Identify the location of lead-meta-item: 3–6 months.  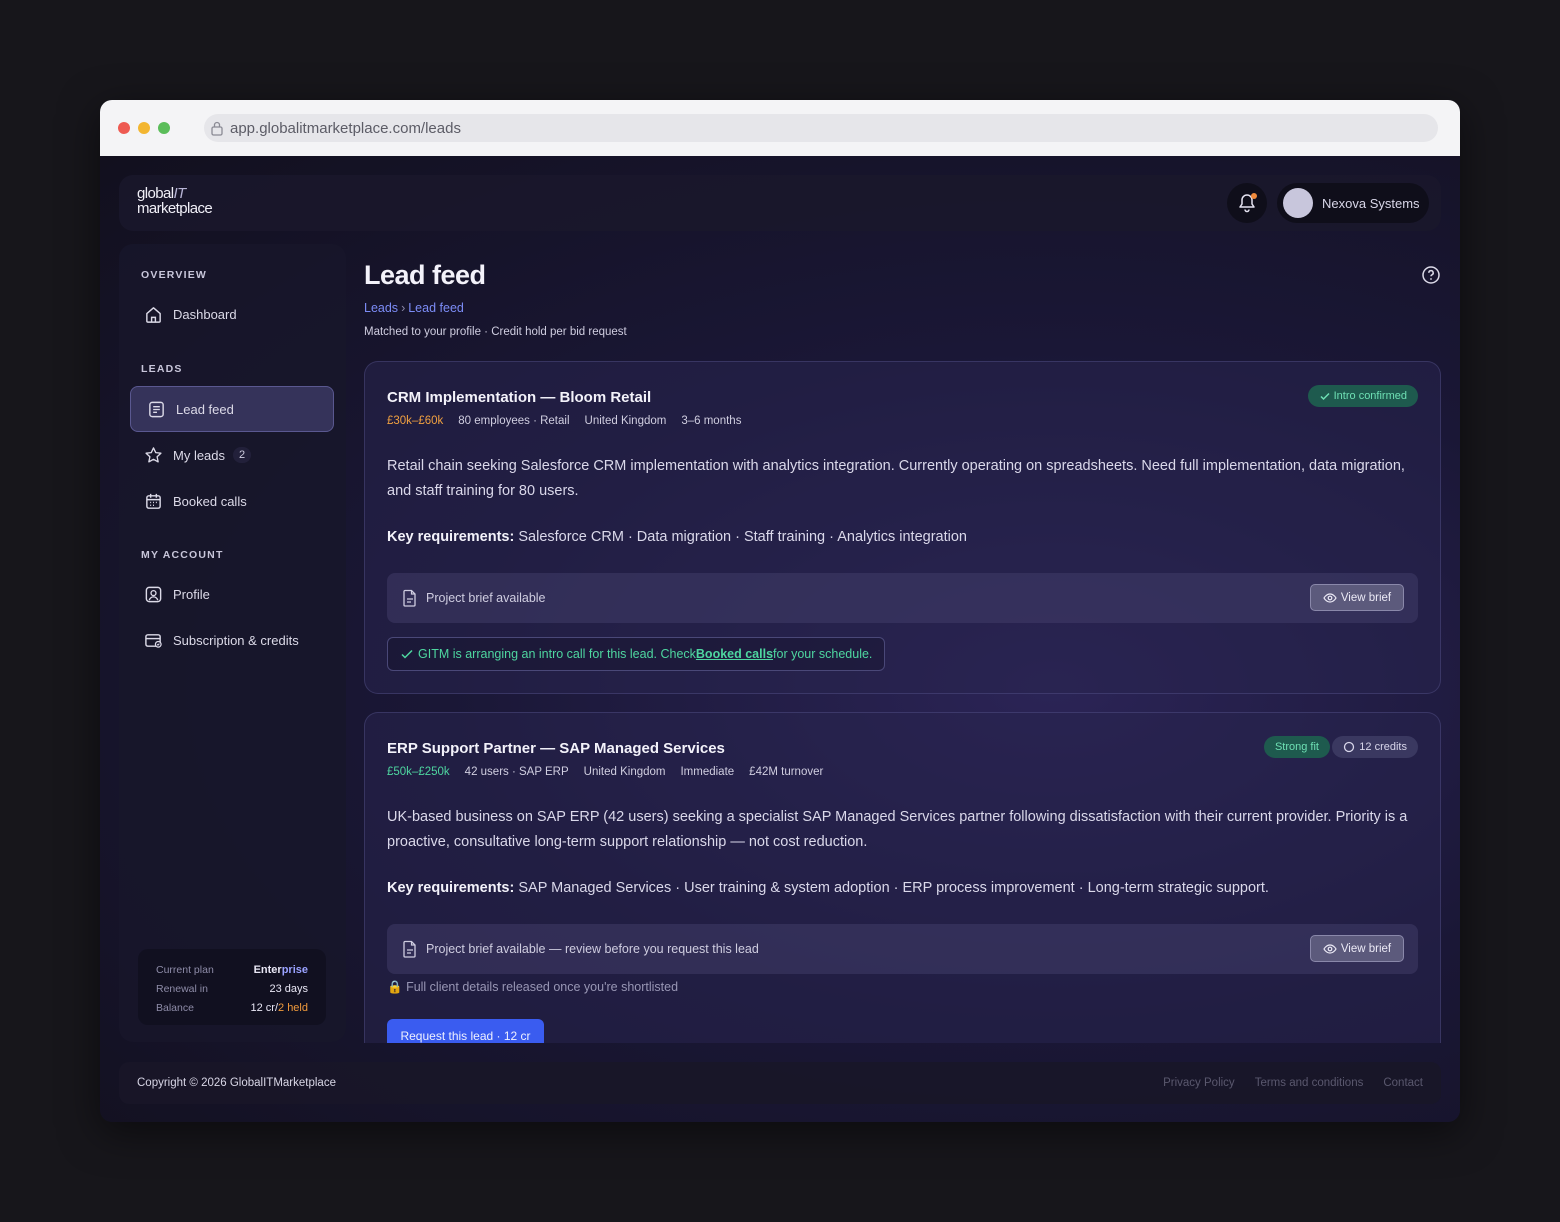
(711, 421).